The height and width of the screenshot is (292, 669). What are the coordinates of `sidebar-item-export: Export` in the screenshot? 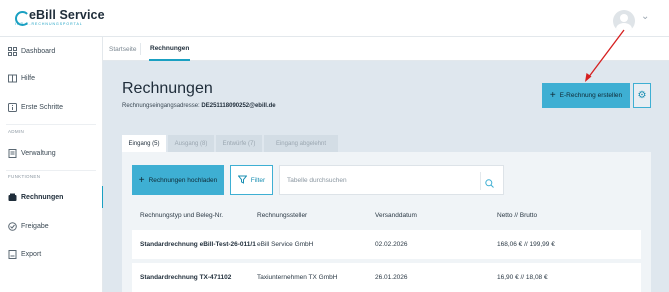 It's located at (51, 254).